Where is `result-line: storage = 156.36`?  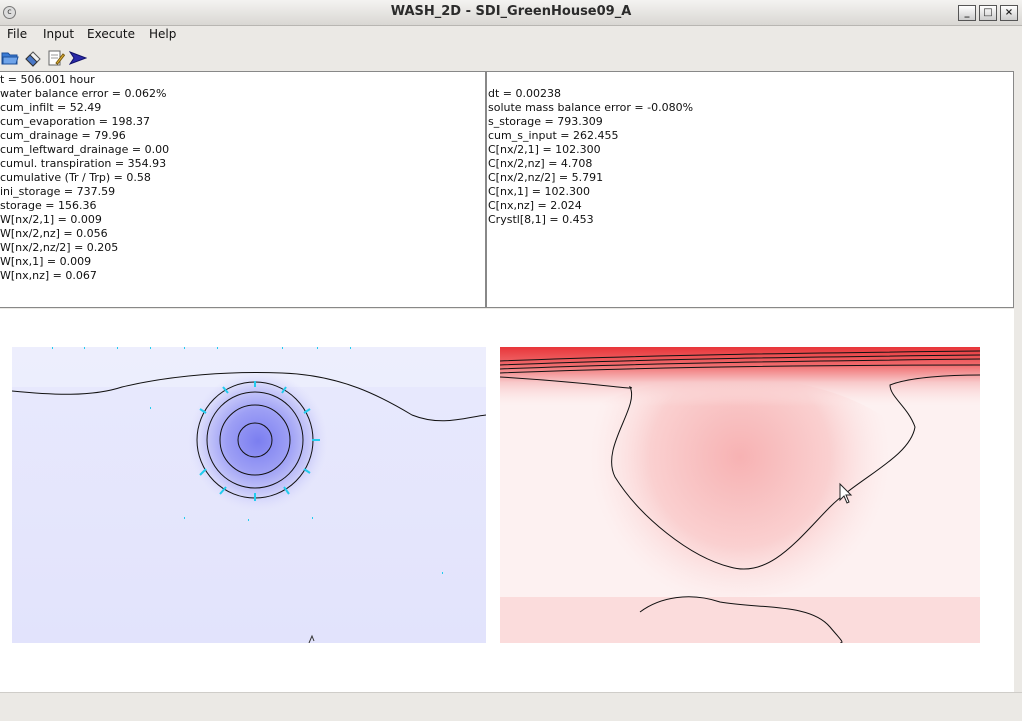 result-line: storage = 156.36 is located at coordinates (48, 205).